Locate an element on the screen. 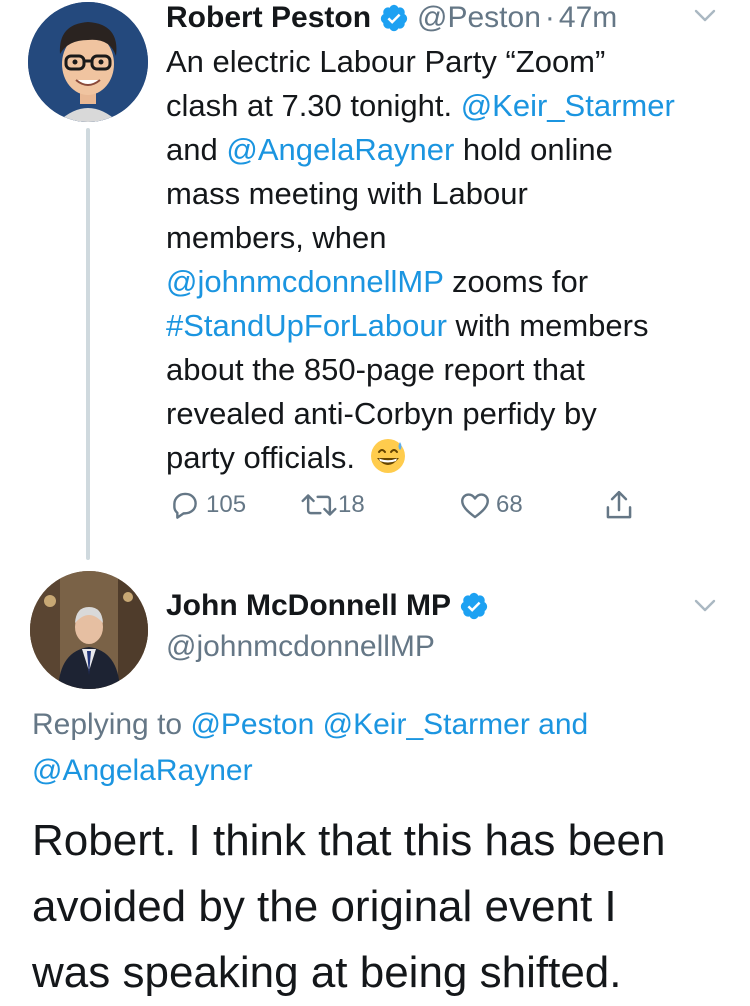  text-segment: members, when is located at coordinates (276, 237).